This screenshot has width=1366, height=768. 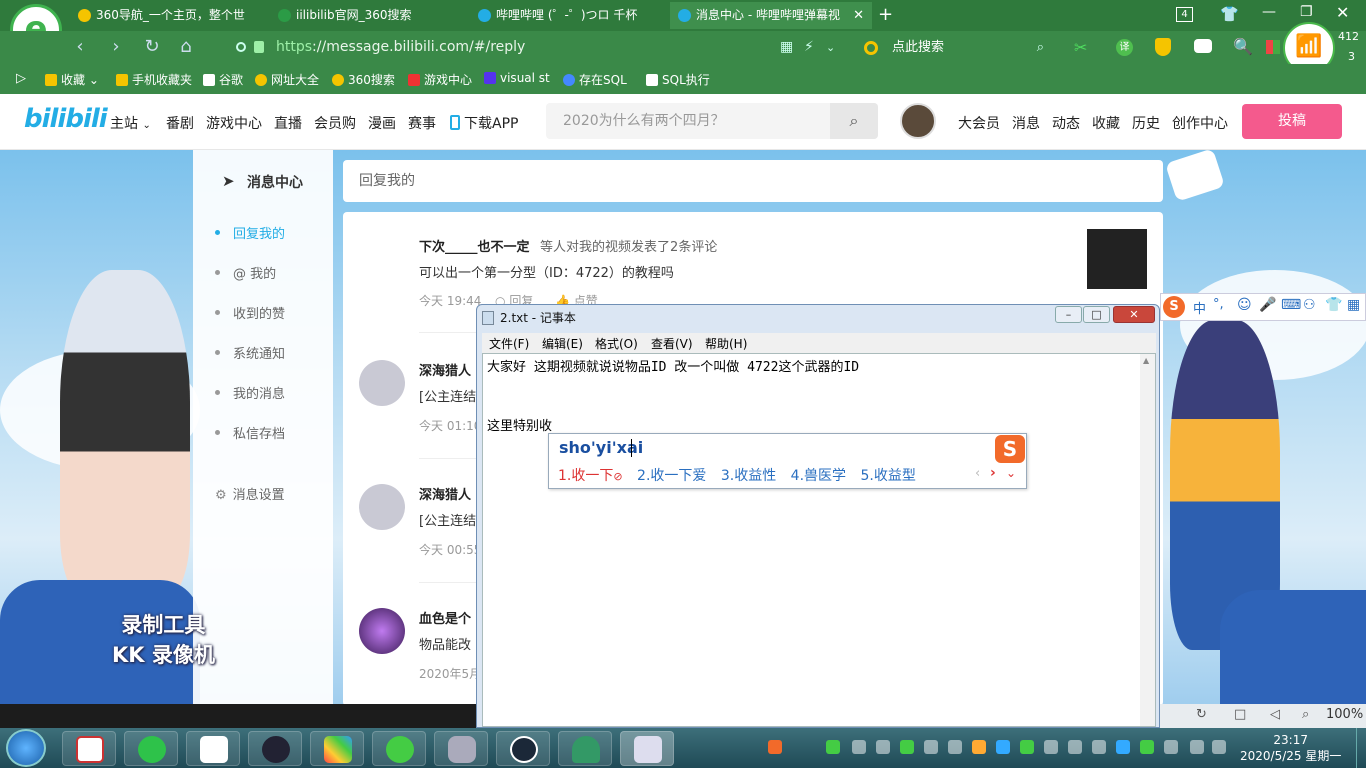 I want to click on window-close-icon: ✕, so click(x=1342, y=12).